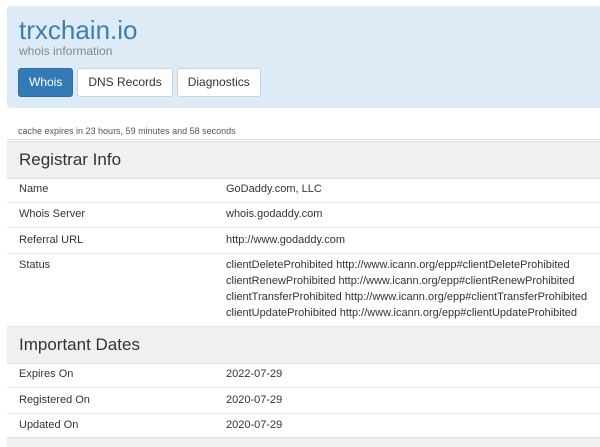 This screenshot has height=447, width=600. I want to click on row-label: Referral URL, so click(51, 240).